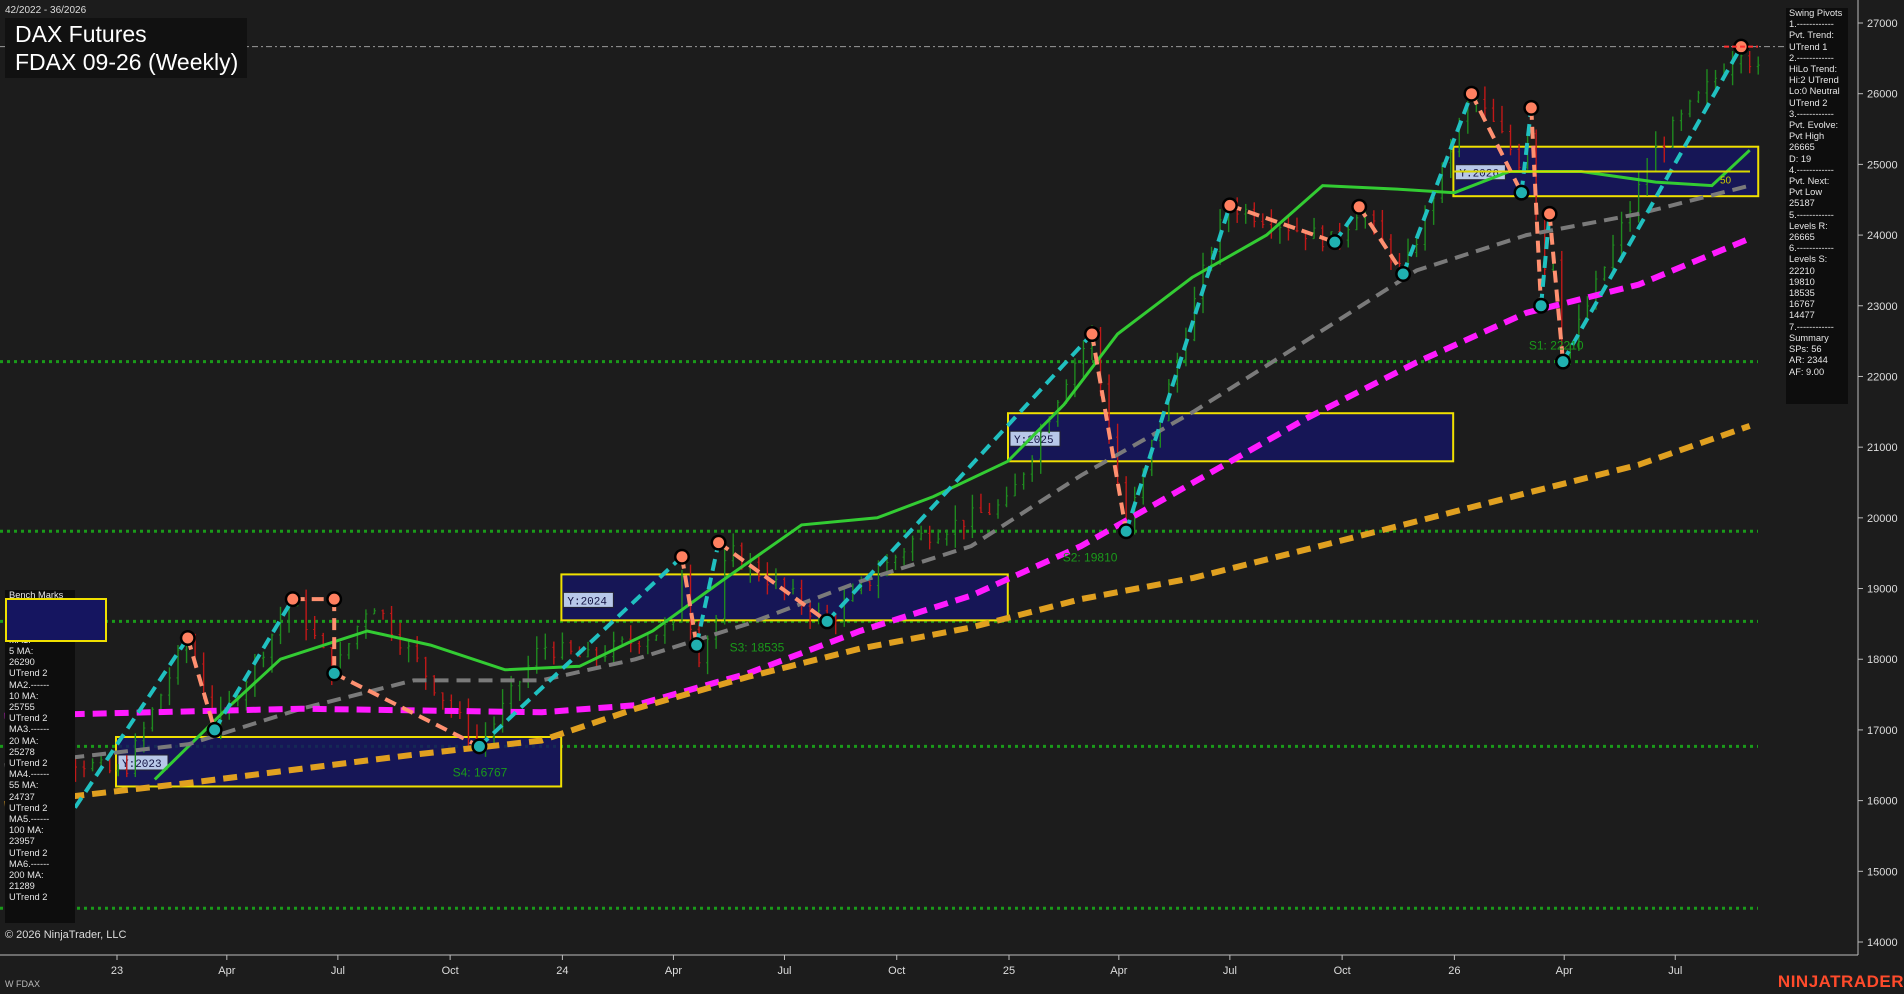  Describe the element at coordinates (126, 48) in the screenshot. I see `title-box: DAX Futures FDAX 09-26 (Weekly)` at that location.